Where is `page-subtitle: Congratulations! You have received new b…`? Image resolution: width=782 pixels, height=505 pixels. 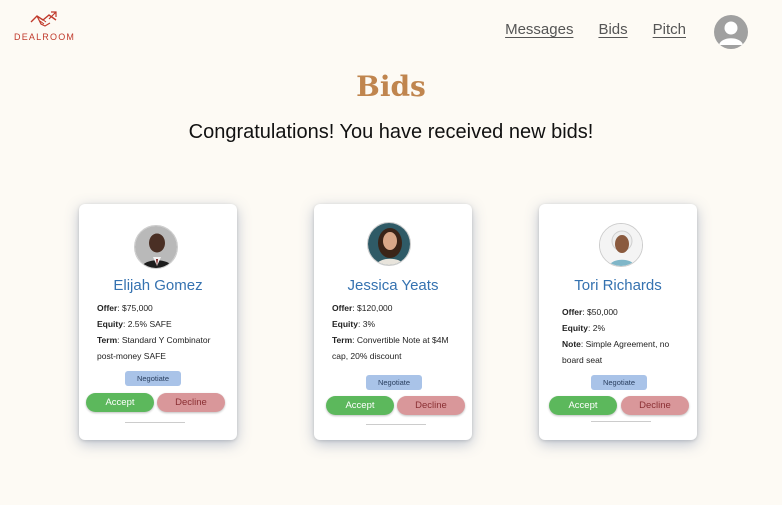
page-subtitle: Congratulations! You have received new b… is located at coordinates (391, 132).